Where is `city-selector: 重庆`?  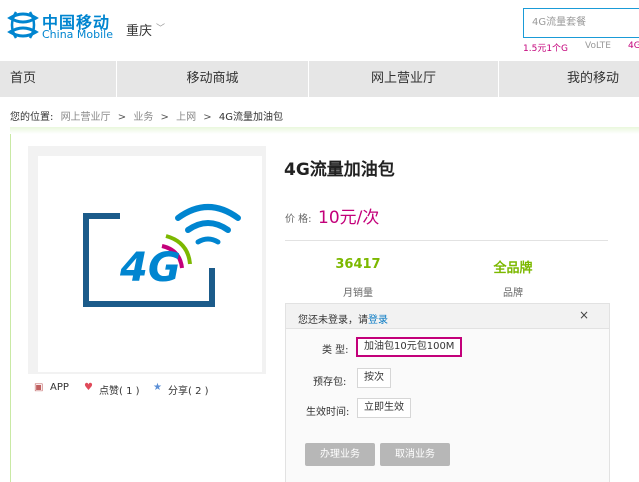
city-selector: 重庆 is located at coordinates (139, 29).